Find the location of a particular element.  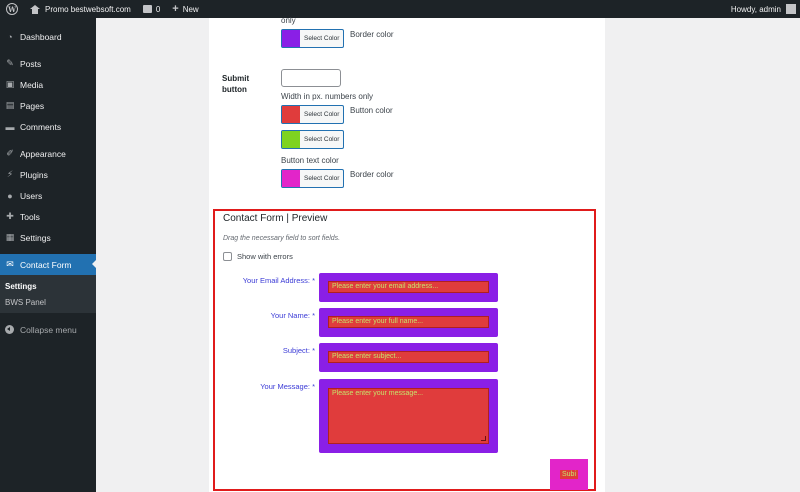

show-errors-label: Show with errors is located at coordinates (265, 256).